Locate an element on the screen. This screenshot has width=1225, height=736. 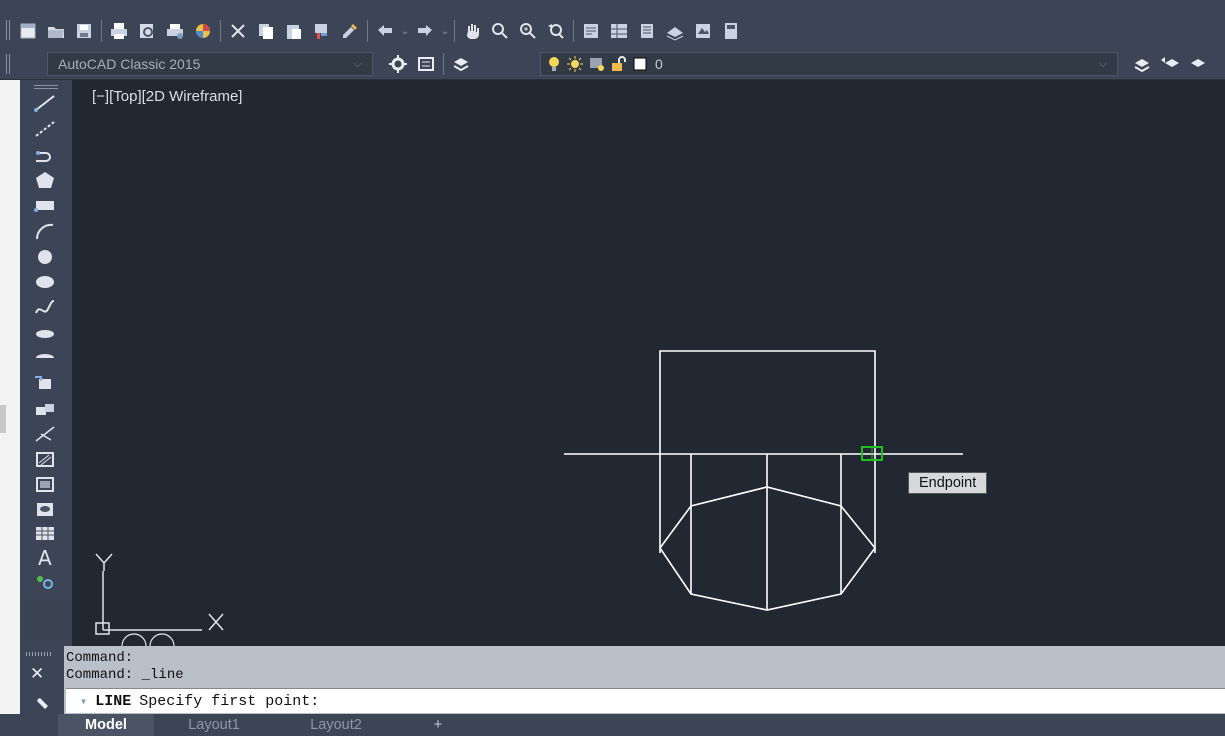
region-icon is located at coordinates (45, 509).